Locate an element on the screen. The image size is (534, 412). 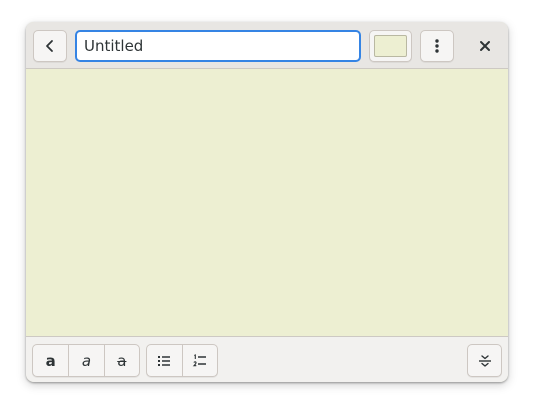
list-format-group is located at coordinates (182, 360).